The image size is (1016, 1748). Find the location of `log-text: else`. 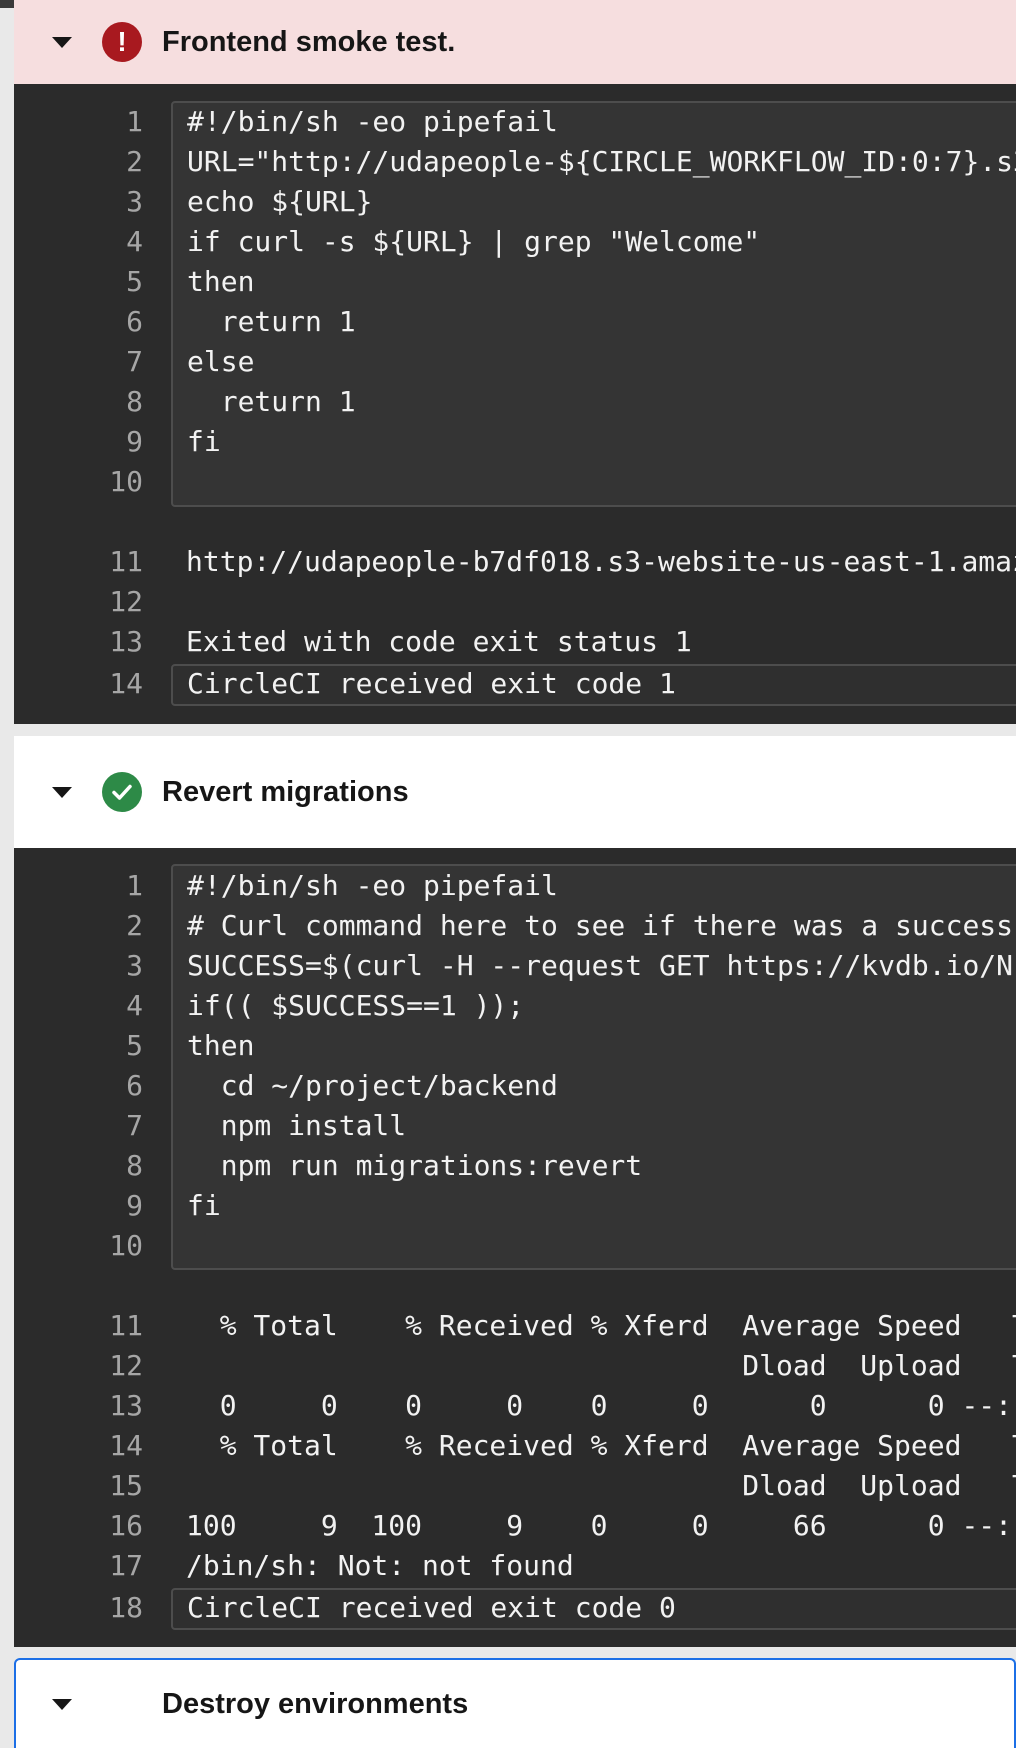

log-text: else is located at coordinates (221, 361).